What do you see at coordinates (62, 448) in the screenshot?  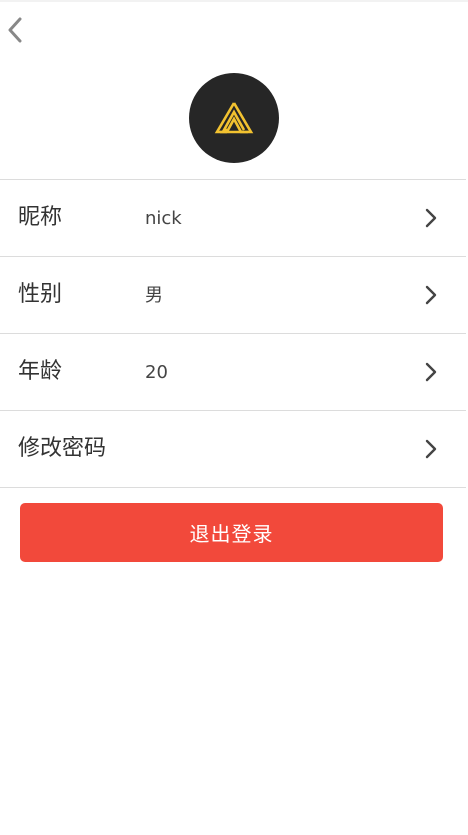 I see `change-password-label: 修改密码` at bounding box center [62, 448].